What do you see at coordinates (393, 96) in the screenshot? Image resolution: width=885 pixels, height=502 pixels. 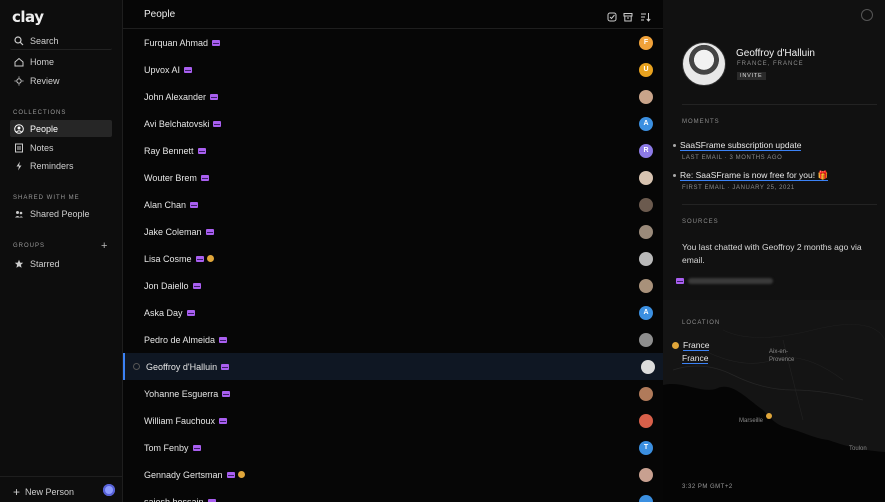 I see `table-row: John Alexander` at bounding box center [393, 96].